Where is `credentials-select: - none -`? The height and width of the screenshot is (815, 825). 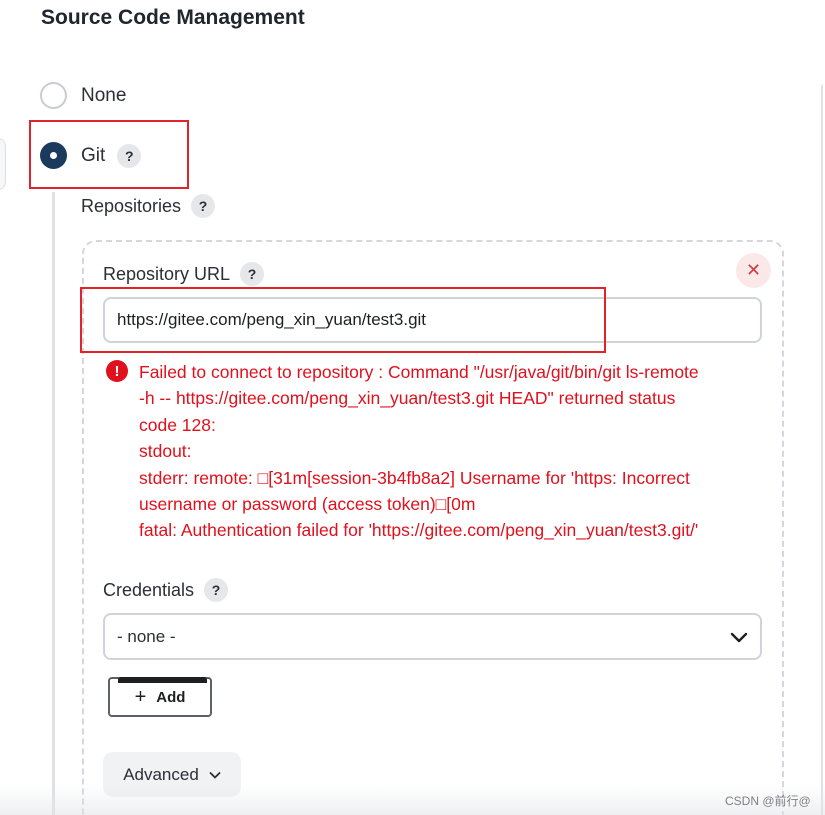 credentials-select: - none - is located at coordinates (432, 636).